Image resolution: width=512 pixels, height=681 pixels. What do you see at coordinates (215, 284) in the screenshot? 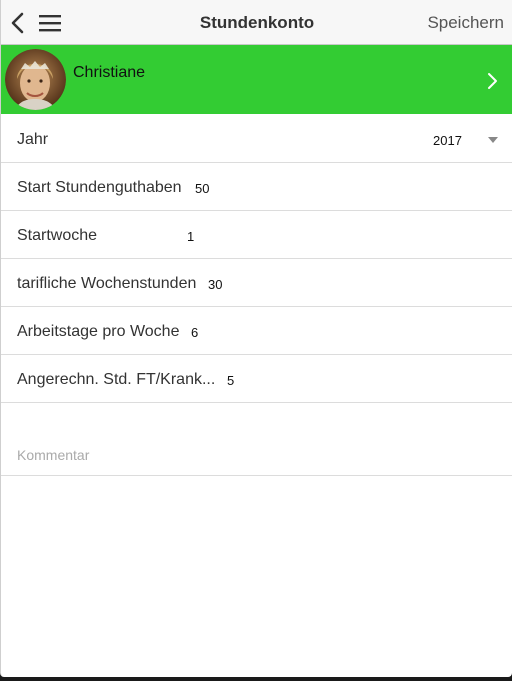
I see `weekly-hours-input: 30` at bounding box center [215, 284].